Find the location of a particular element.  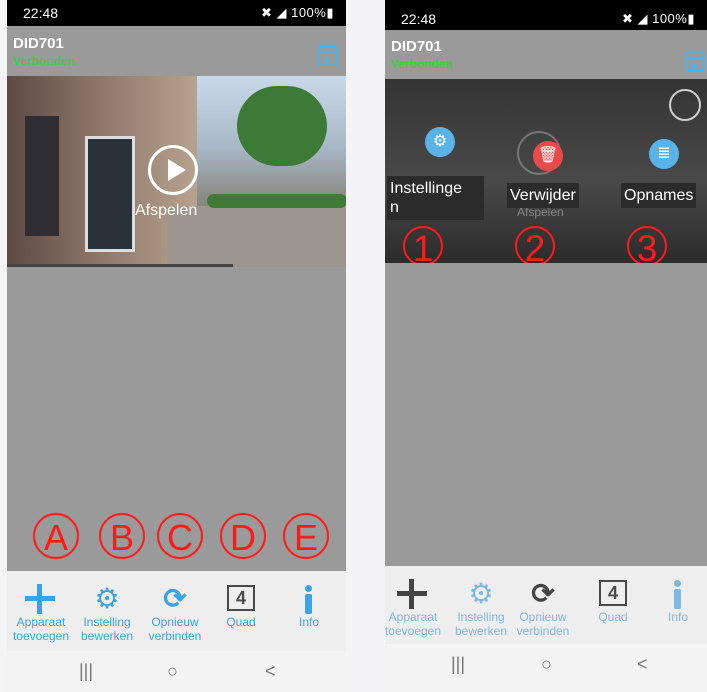

play-icon is located at coordinates (173, 170).